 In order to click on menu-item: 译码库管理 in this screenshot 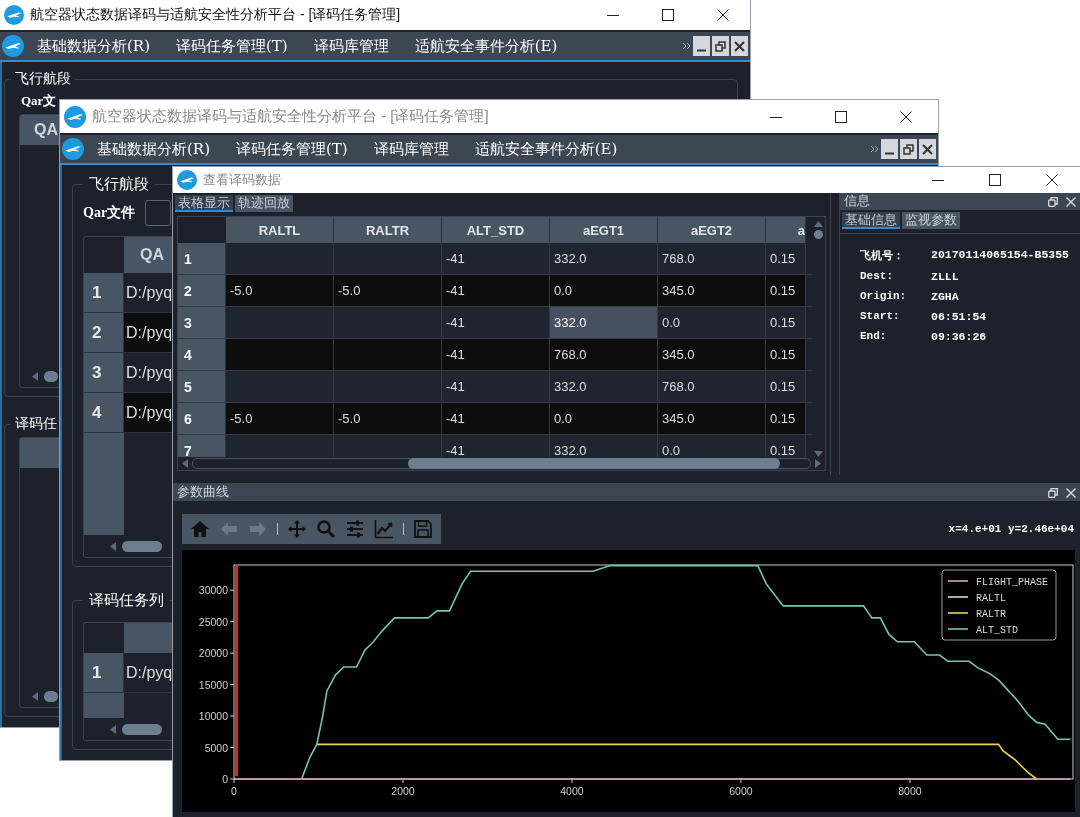, I will do `click(351, 46)`.